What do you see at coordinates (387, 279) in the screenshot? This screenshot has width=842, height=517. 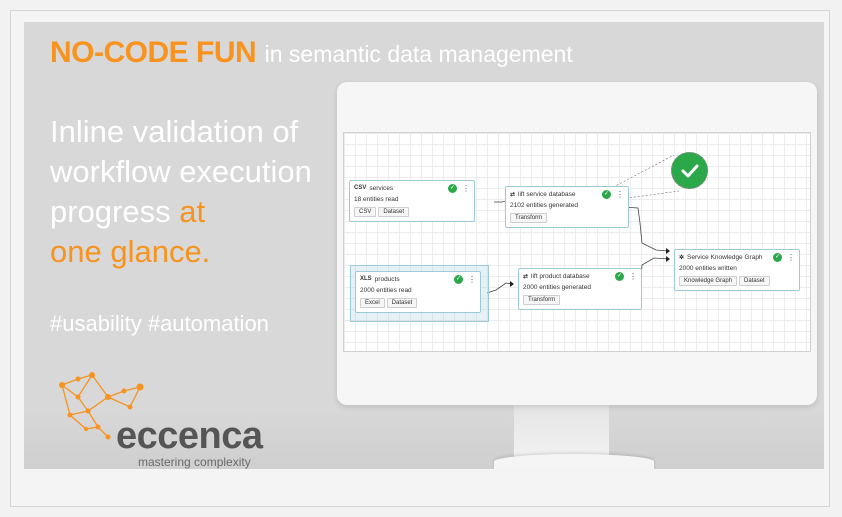 I see `node-title: products` at bounding box center [387, 279].